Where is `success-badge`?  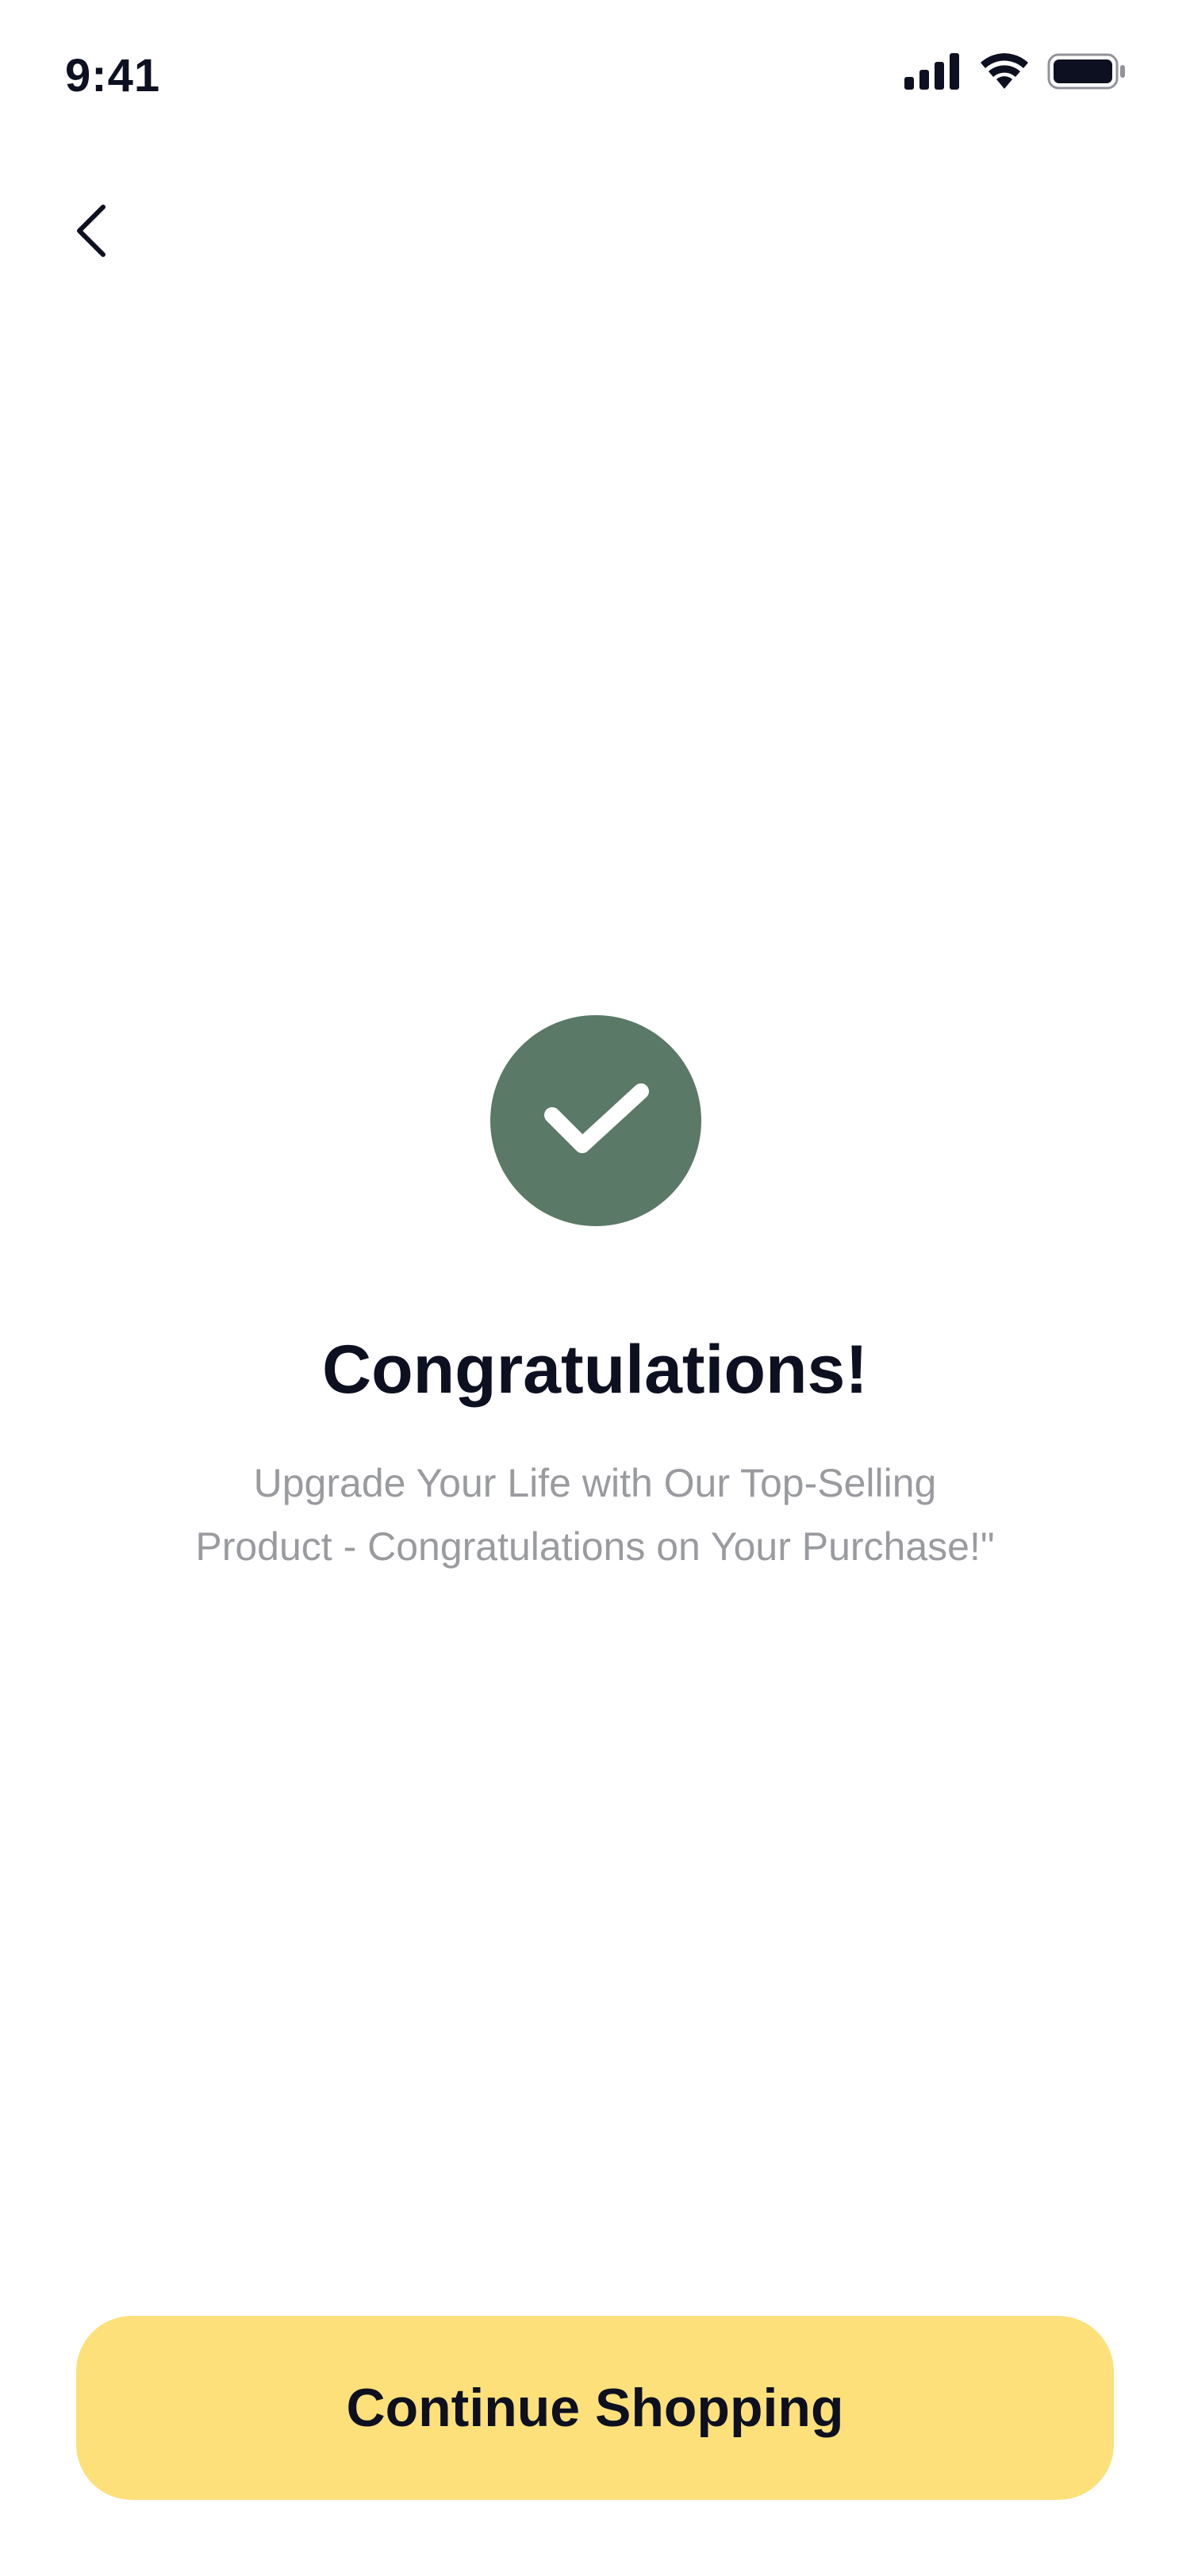 success-badge is located at coordinates (595, 1120).